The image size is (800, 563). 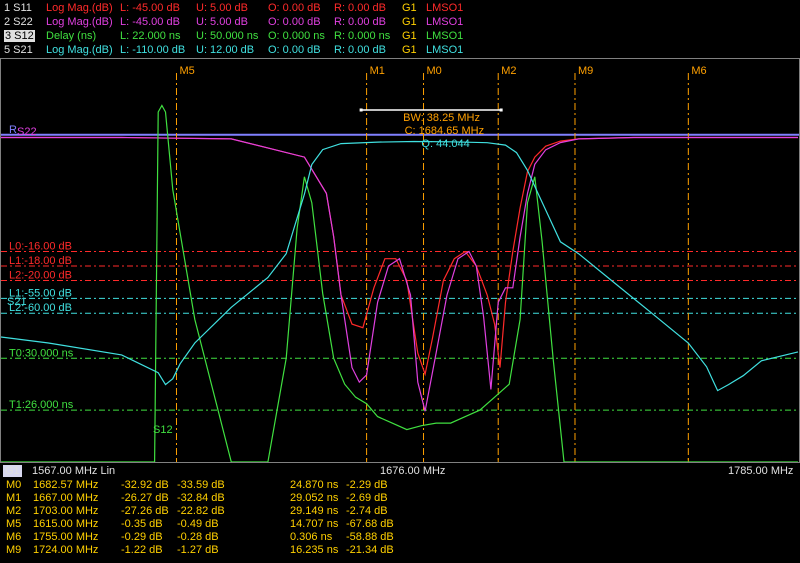 What do you see at coordinates (370, 524) in the screenshot?
I see `marker-s21: -67.68 dB` at bounding box center [370, 524].